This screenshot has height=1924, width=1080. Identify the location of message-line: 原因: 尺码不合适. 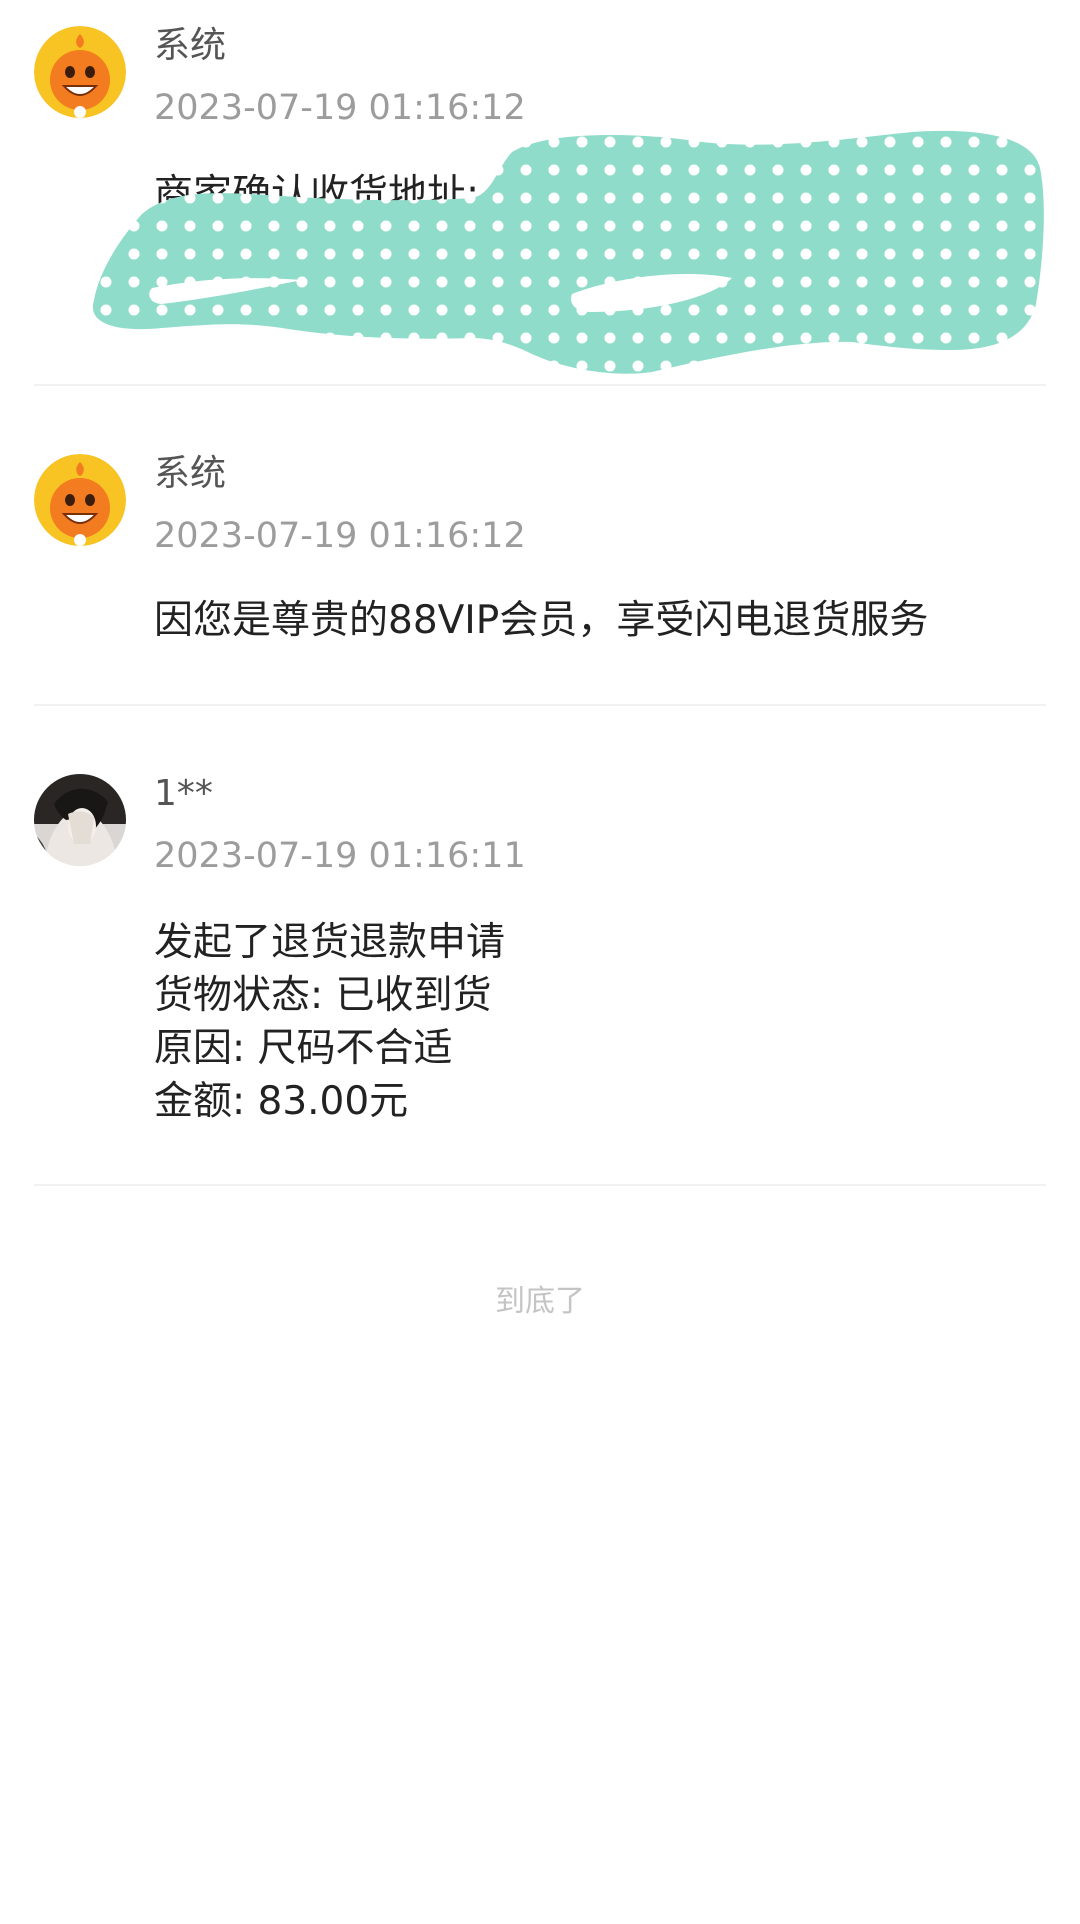
(303, 1048).